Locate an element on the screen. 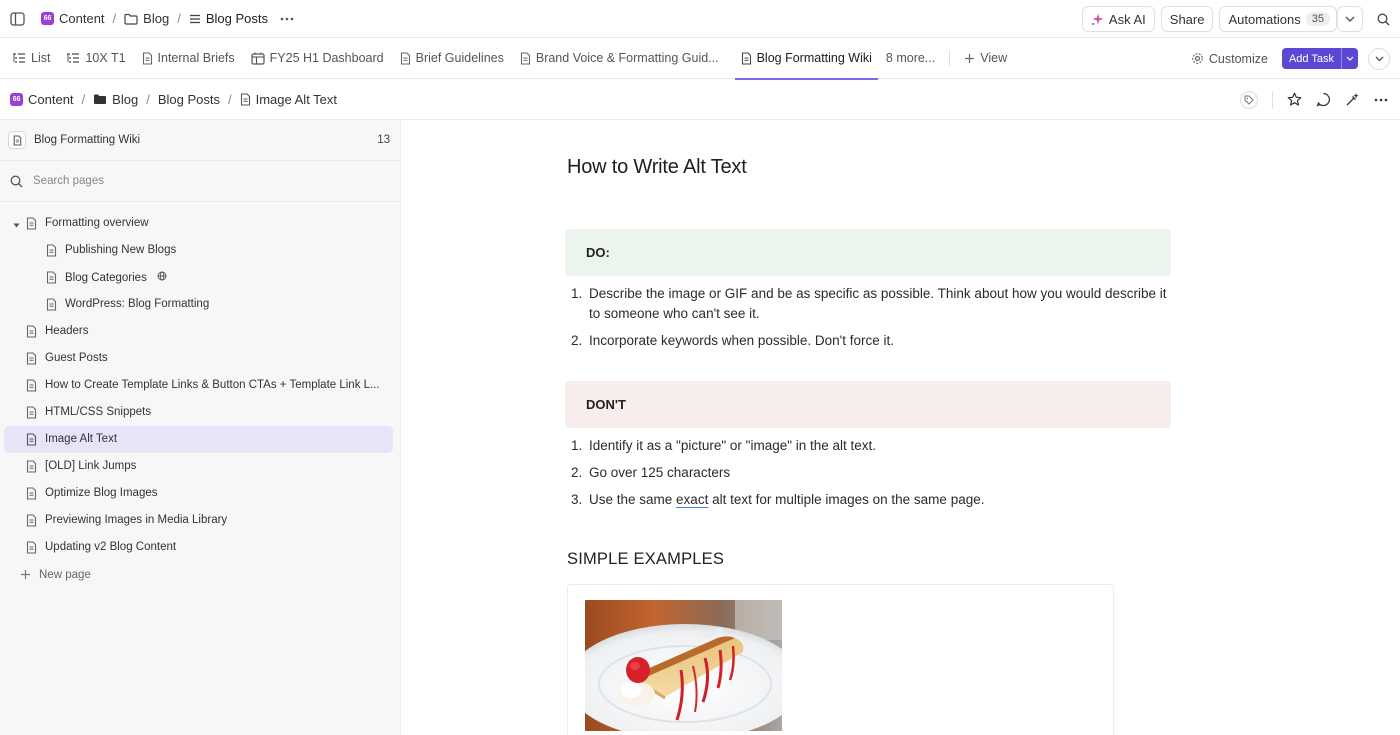 The image size is (1400, 735). sidebar-toggle-icon is located at coordinates (17, 18).